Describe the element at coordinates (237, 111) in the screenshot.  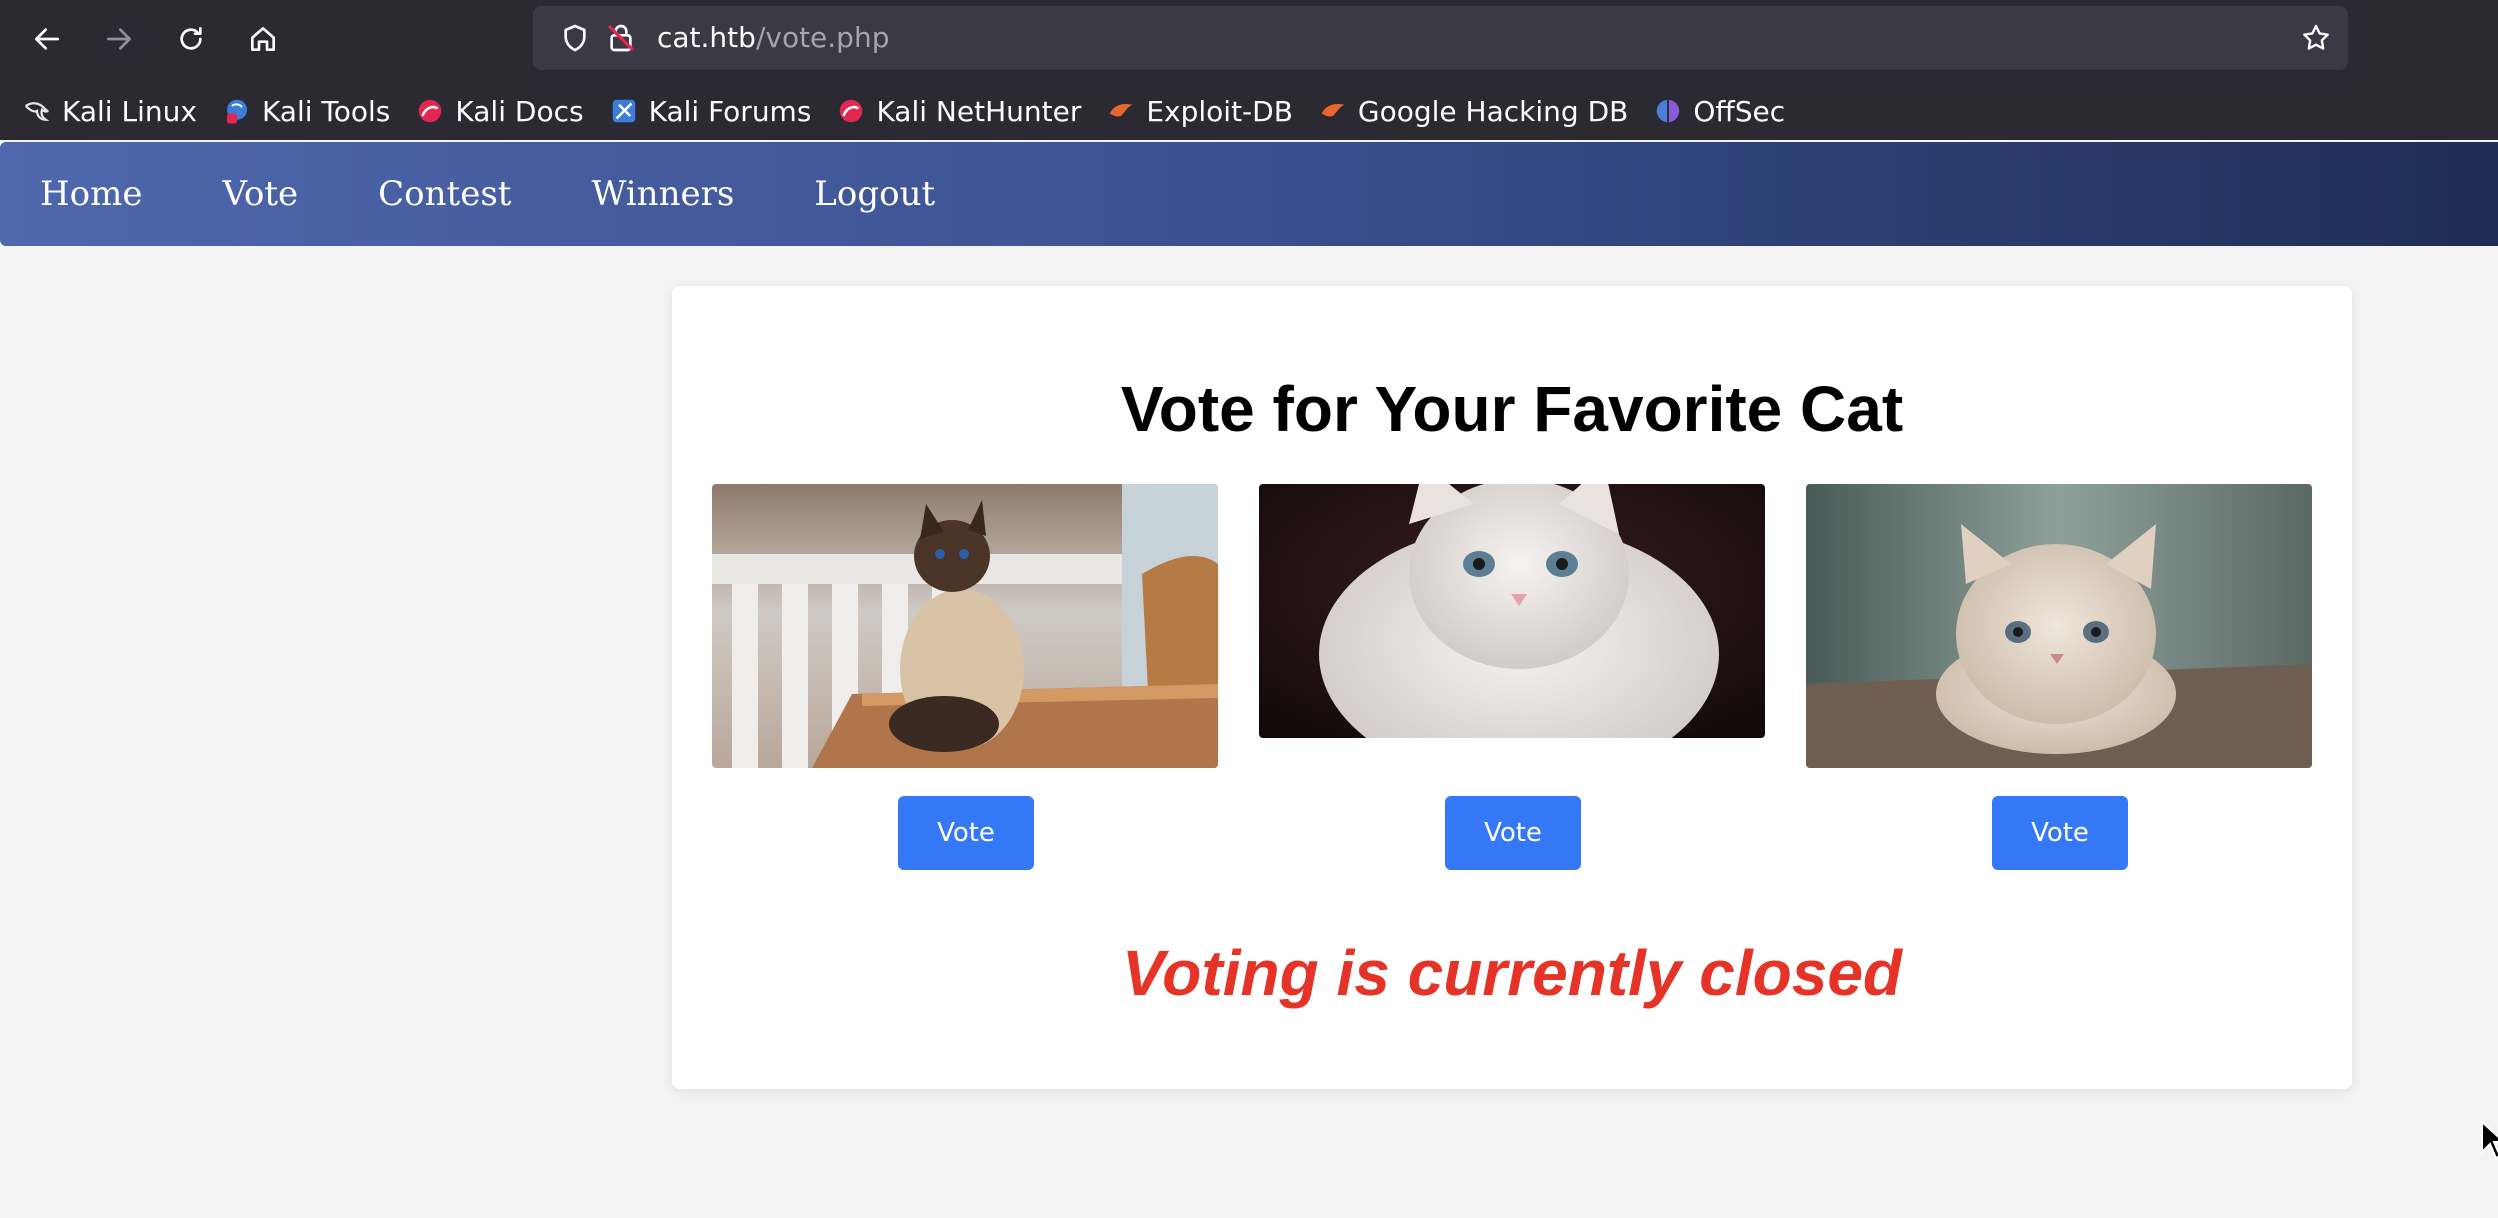
I see `kali-tools-icon` at that location.